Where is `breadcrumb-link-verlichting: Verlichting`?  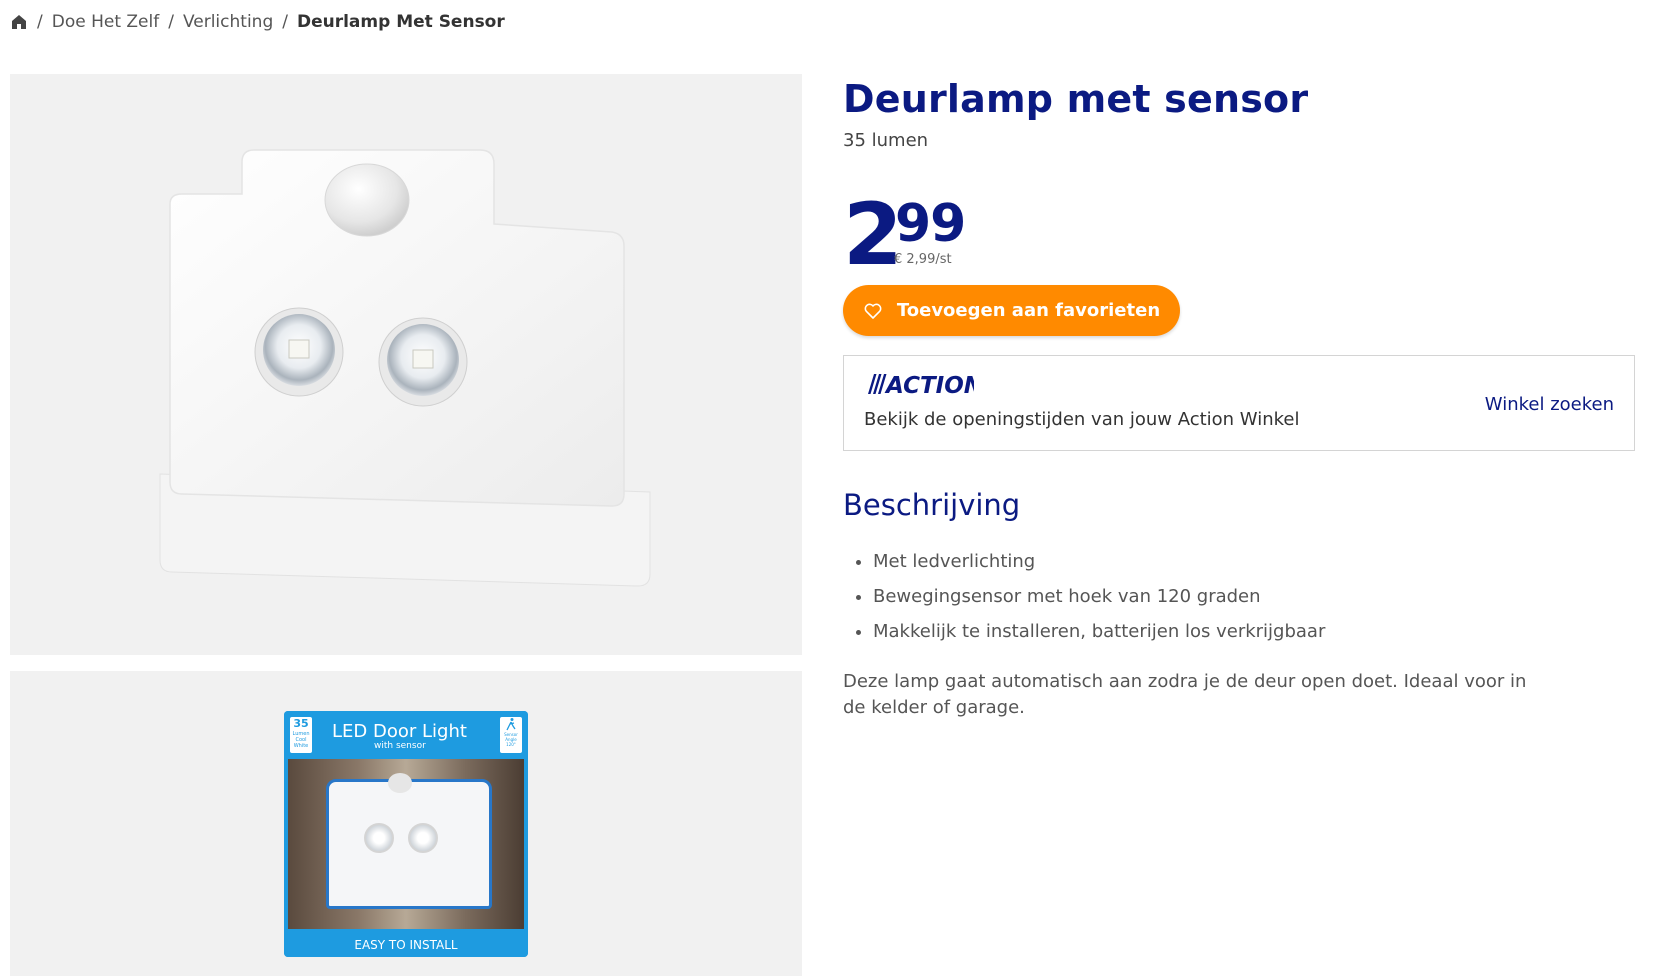
breadcrumb-link-verlichting: Verlichting is located at coordinates (228, 22).